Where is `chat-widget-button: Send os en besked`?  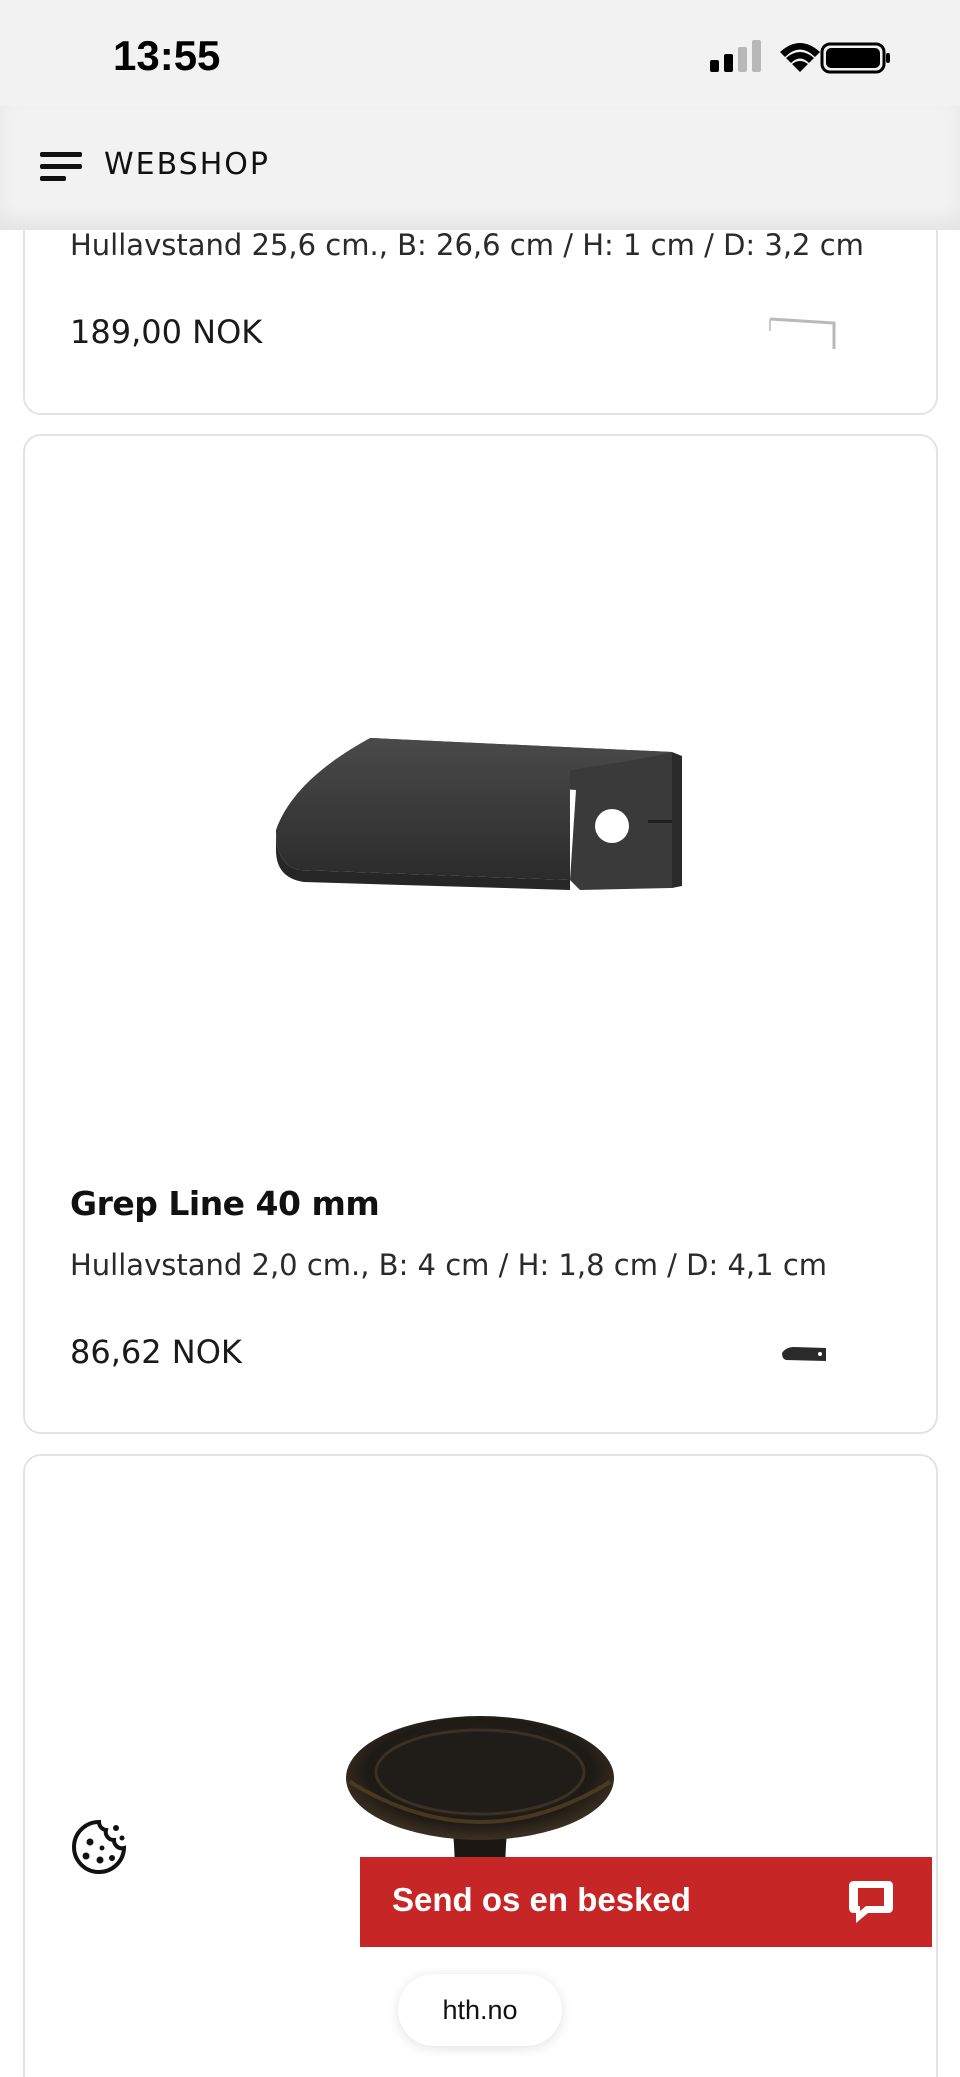 chat-widget-button: Send os en besked is located at coordinates (646, 1902).